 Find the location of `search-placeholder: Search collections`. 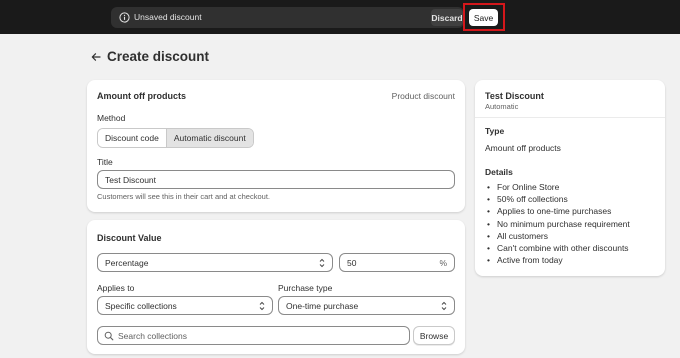

search-placeholder: Search collections is located at coordinates (152, 335).